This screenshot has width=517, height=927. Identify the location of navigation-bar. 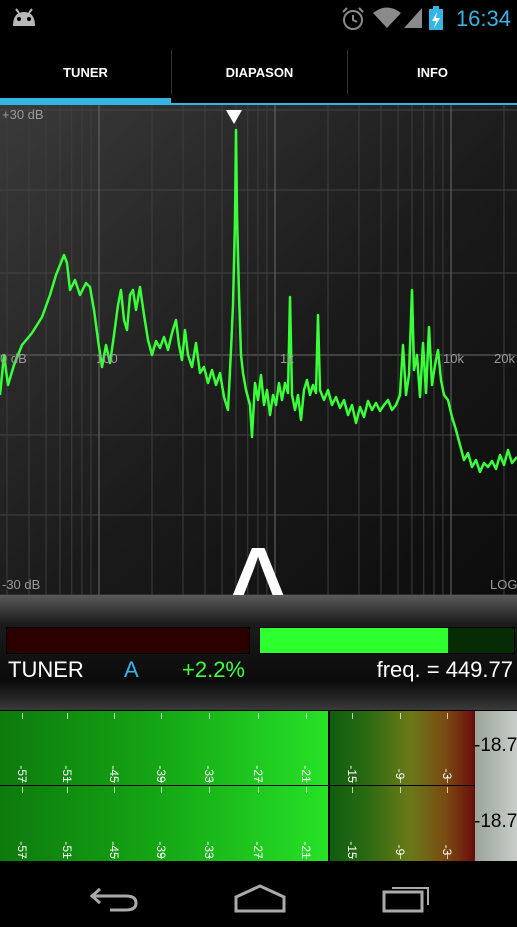
(258, 894).